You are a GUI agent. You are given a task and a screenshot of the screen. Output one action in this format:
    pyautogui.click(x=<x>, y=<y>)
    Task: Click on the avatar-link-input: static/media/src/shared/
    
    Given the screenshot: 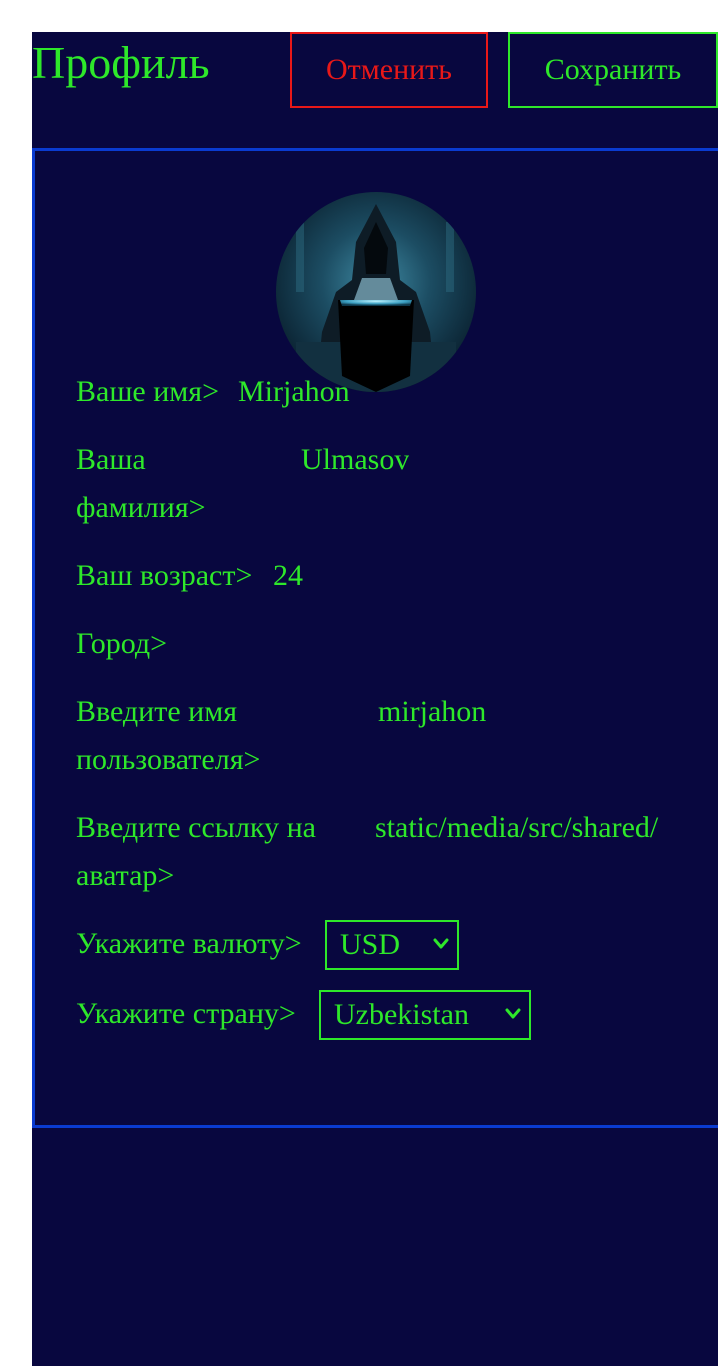 What is the action you would take?
    pyautogui.click(x=524, y=828)
    